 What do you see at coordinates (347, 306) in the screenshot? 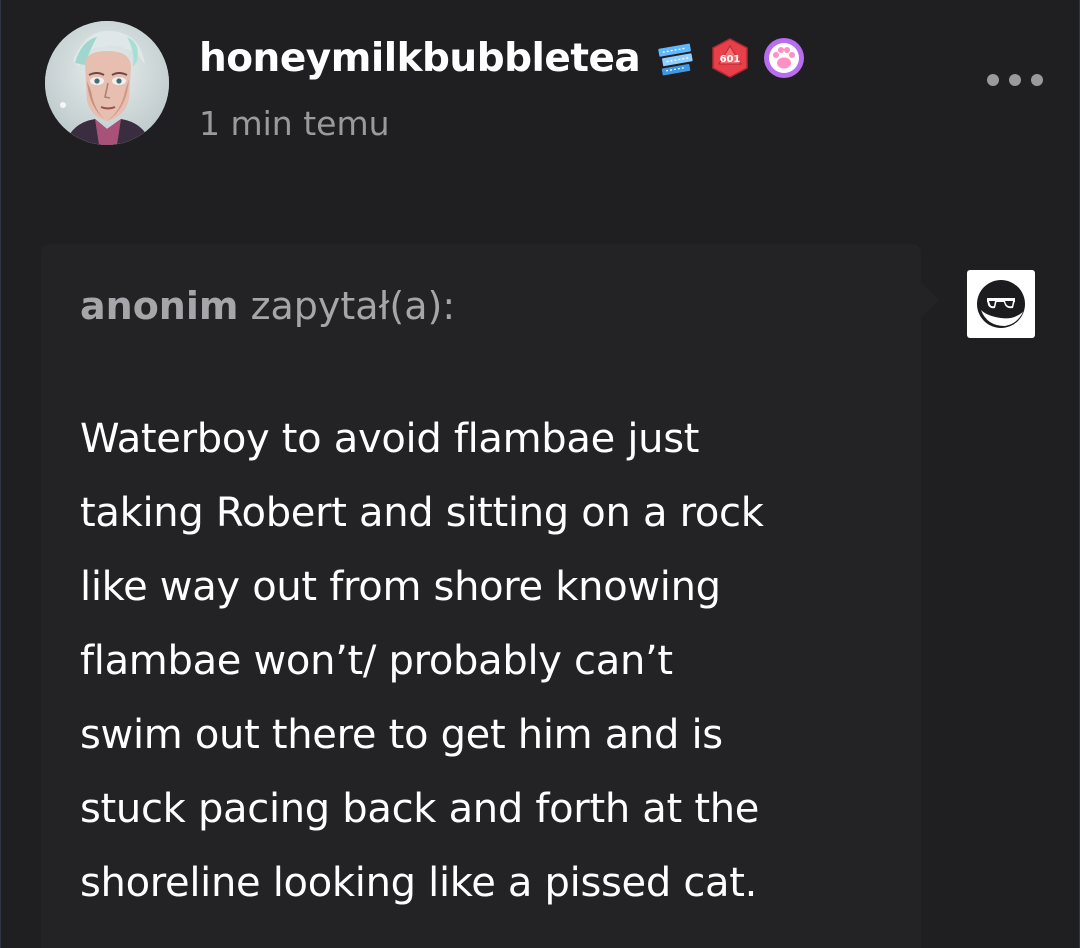
I see `asker-suffix: zapytał(a):` at bounding box center [347, 306].